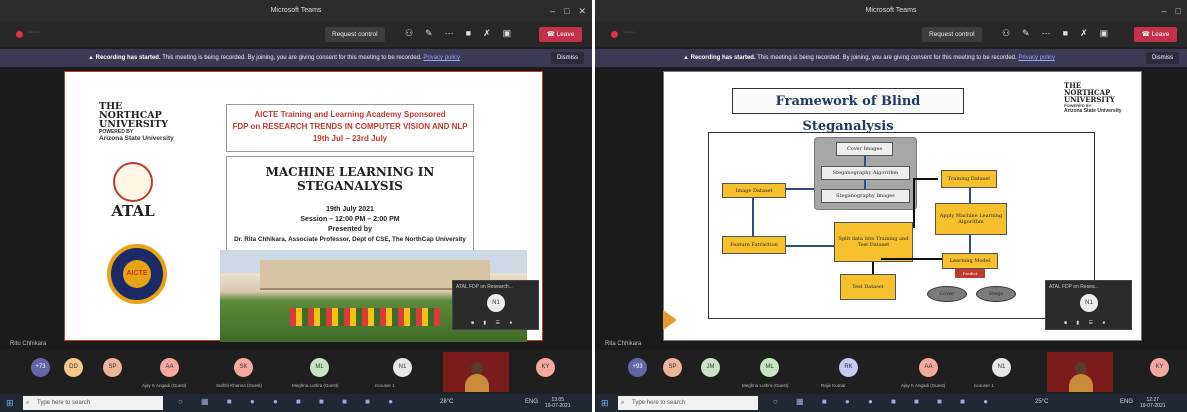 This screenshot has height=412, width=1187. I want to click on recording-icon, so click(19, 34).